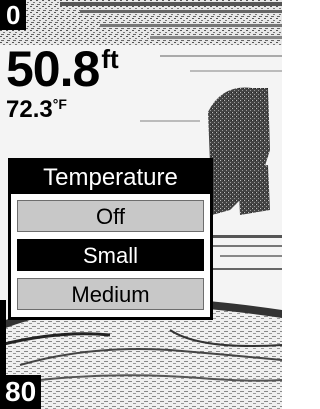 This screenshot has width=320, height=409. Describe the element at coordinates (13, 15) in the screenshot. I see `depth-scale-top: 0` at that location.